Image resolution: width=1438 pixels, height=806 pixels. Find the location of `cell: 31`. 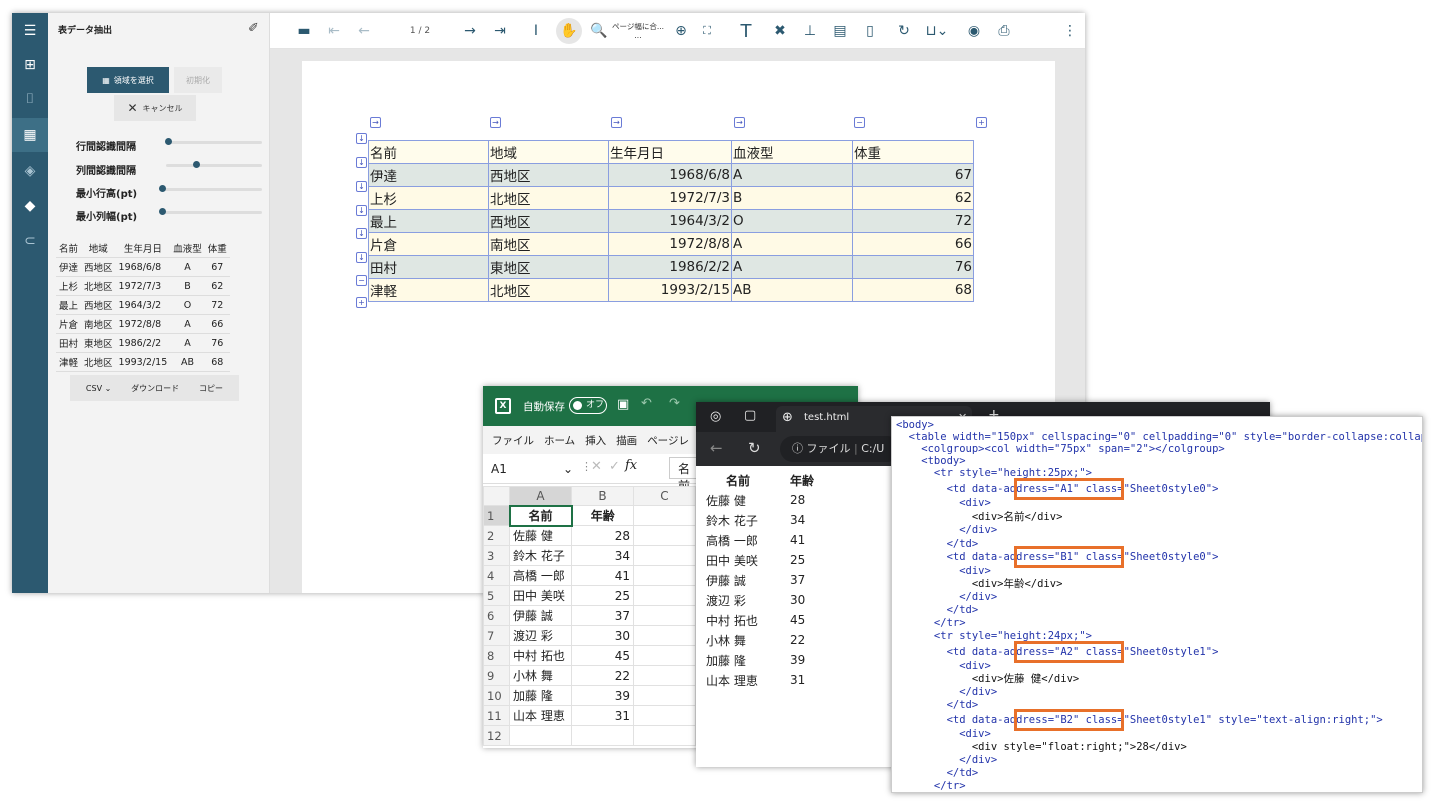

cell: 31 is located at coordinates (602, 715).